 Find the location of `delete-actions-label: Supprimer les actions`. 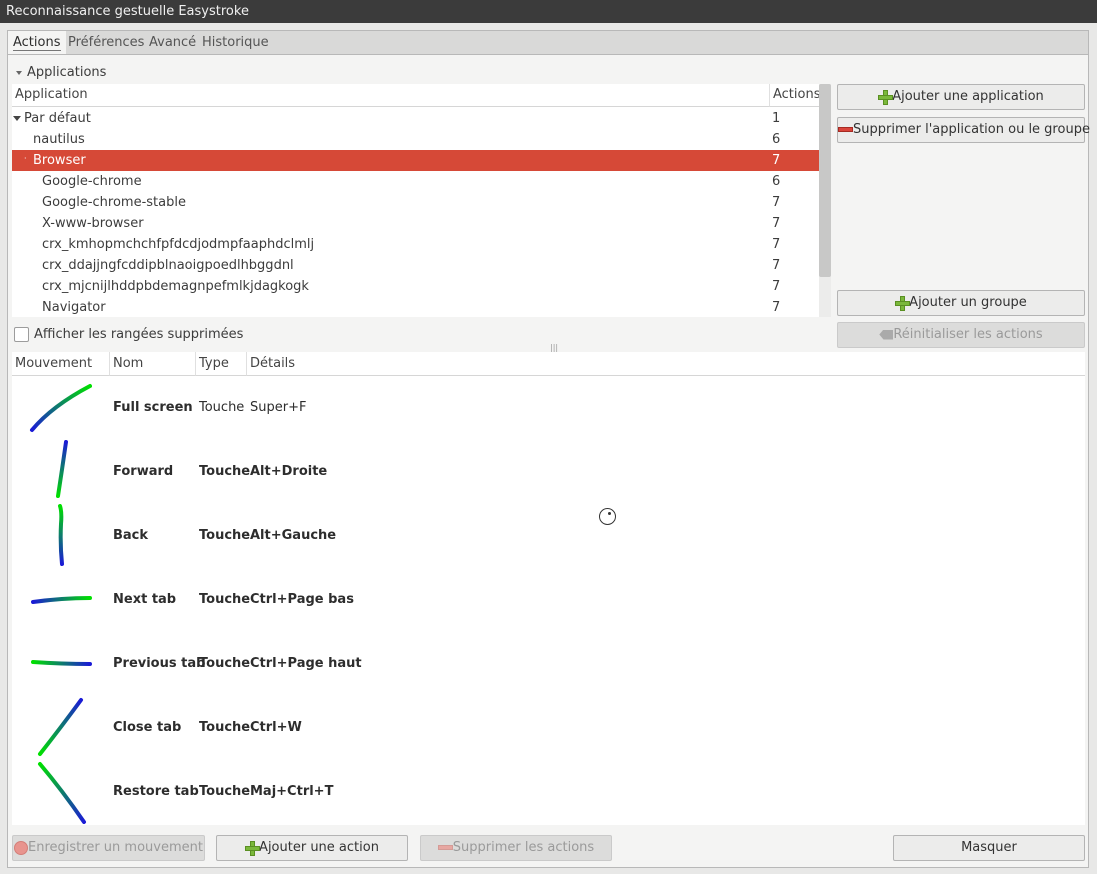

delete-actions-label: Supprimer les actions is located at coordinates (523, 847).